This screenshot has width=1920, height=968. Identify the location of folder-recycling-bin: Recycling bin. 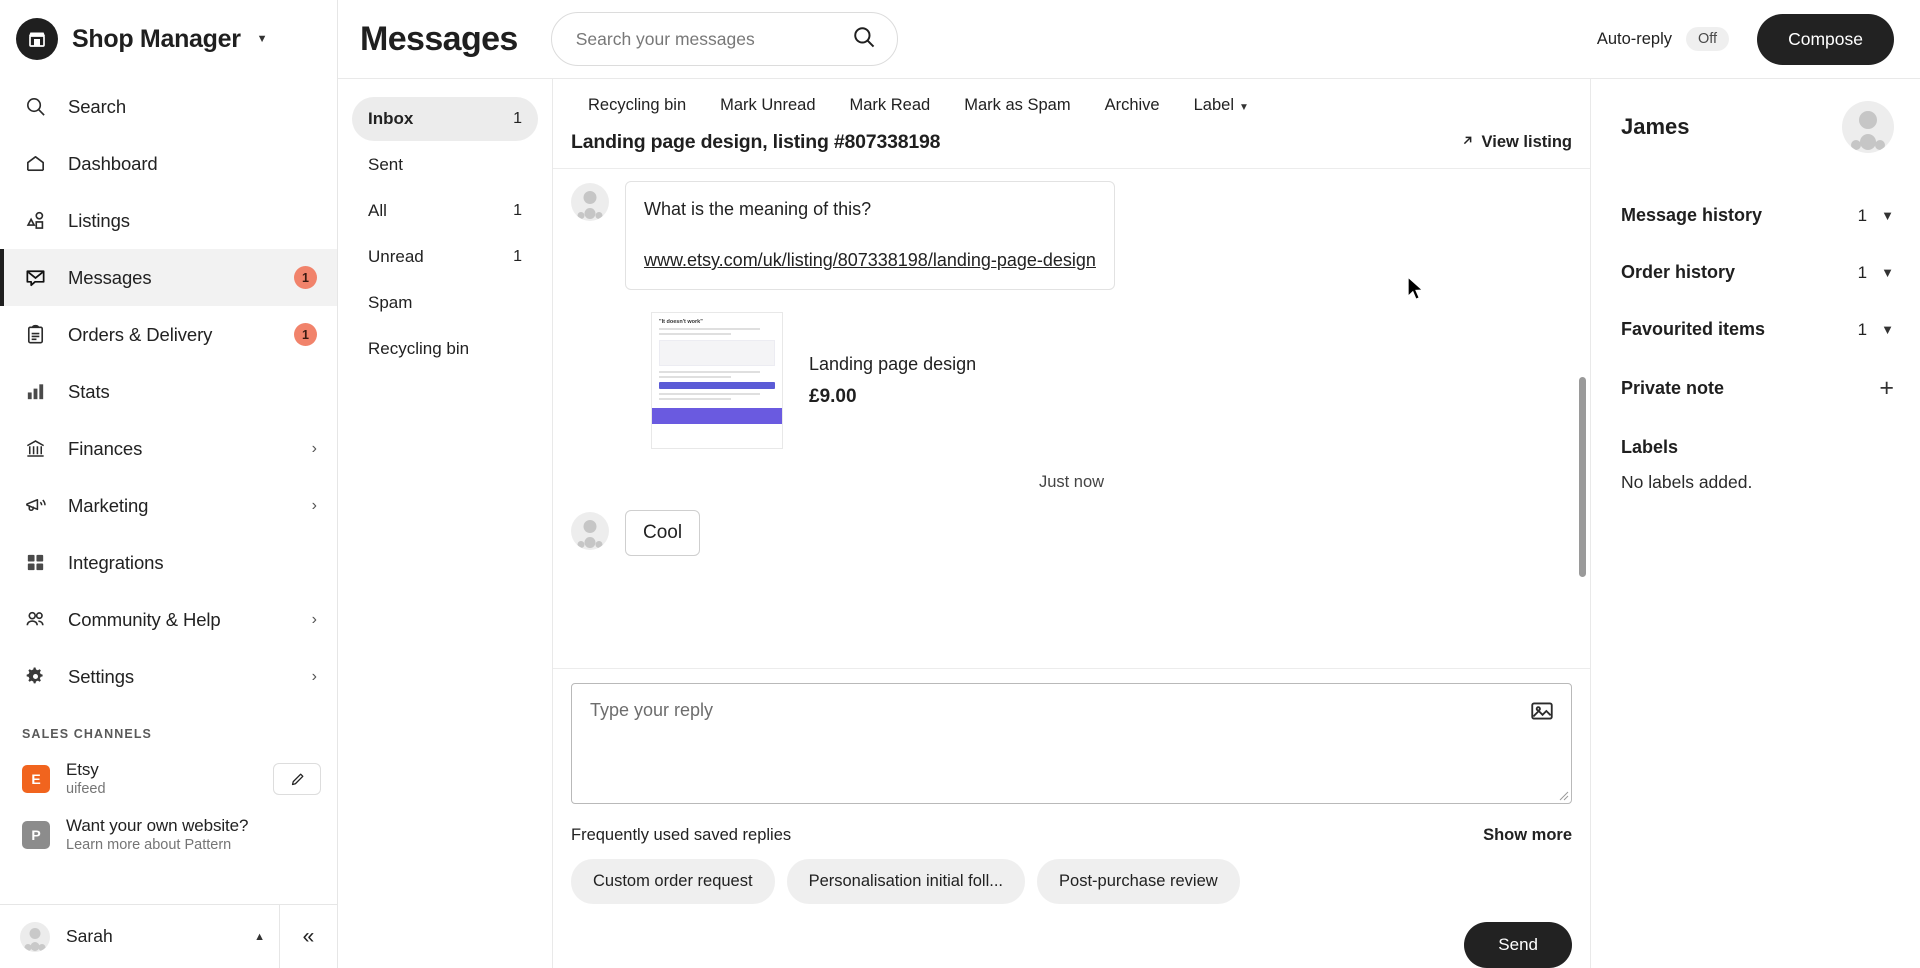
(445, 349).